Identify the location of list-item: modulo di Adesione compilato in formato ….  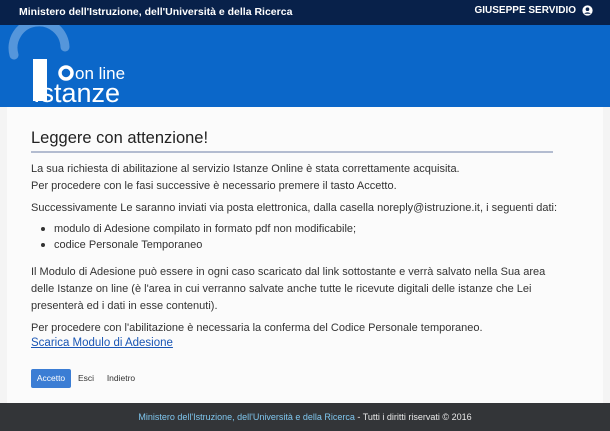
(197, 229).